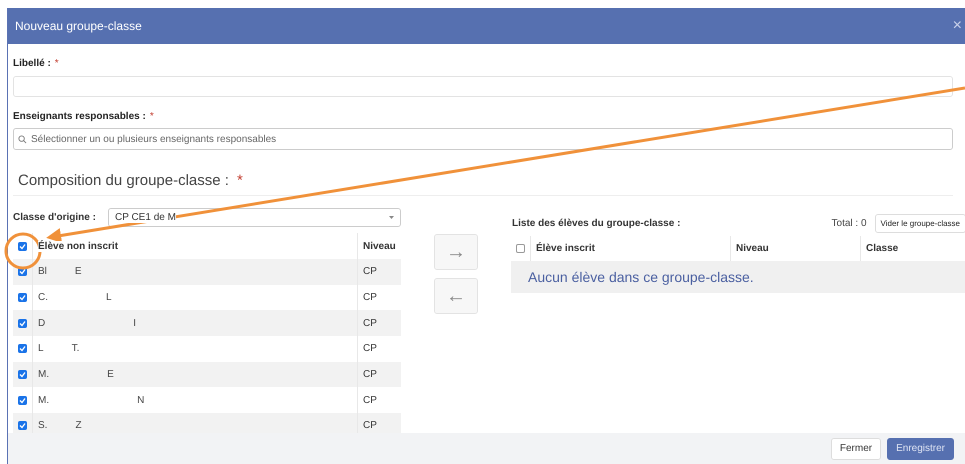  What do you see at coordinates (456, 296) in the screenshot?
I see `move-button: ←` at bounding box center [456, 296].